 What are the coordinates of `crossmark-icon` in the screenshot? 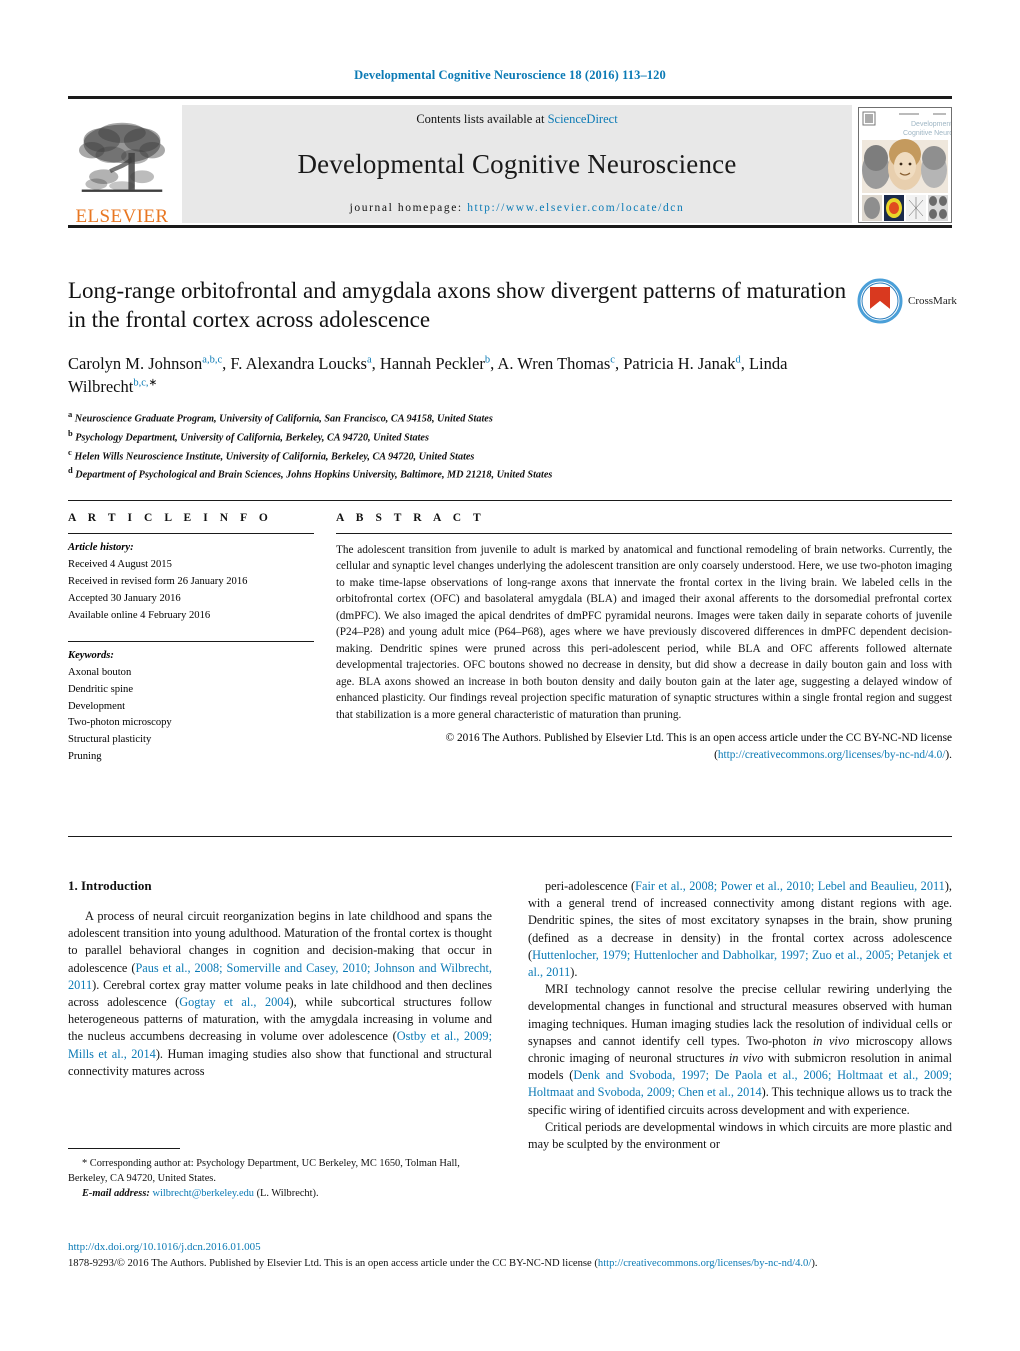 It's located at (880, 301).